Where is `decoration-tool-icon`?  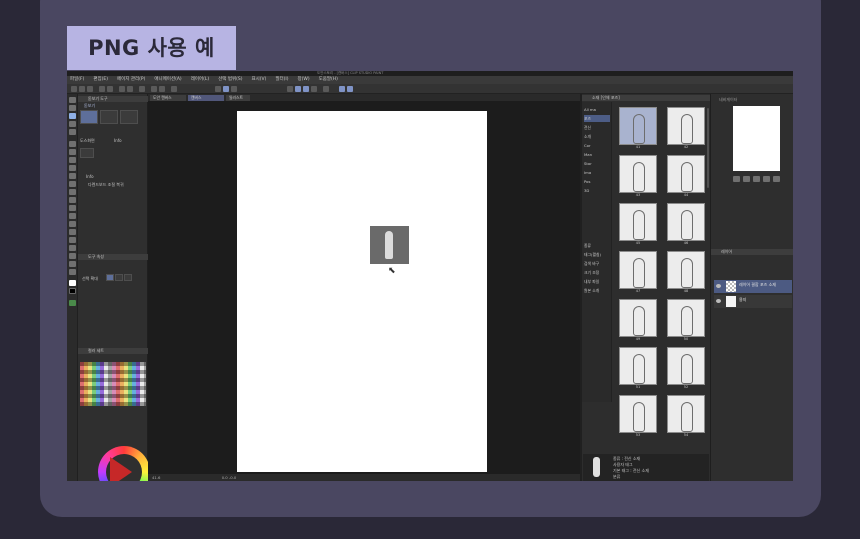
decoration-tool-icon is located at coordinates (72, 184).